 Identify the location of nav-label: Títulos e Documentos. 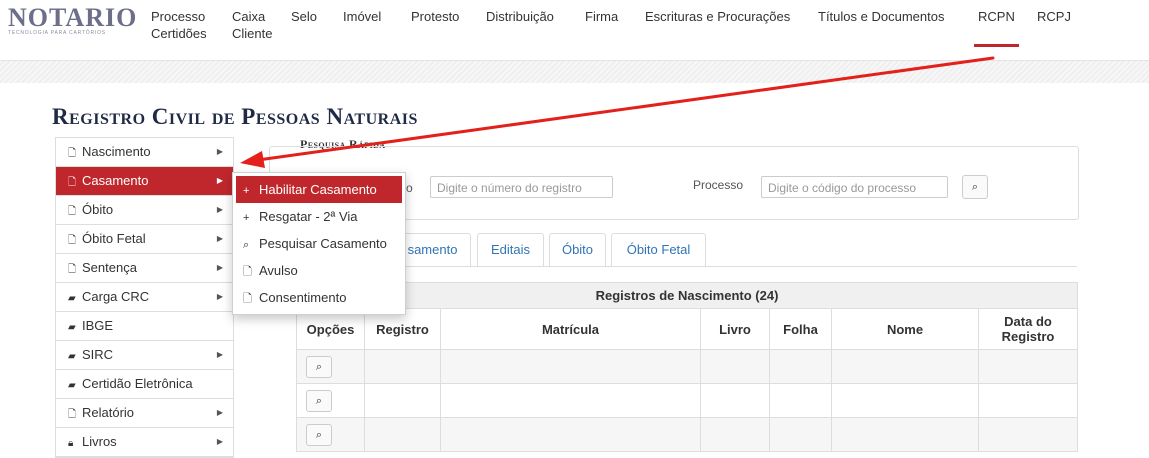
(881, 16).